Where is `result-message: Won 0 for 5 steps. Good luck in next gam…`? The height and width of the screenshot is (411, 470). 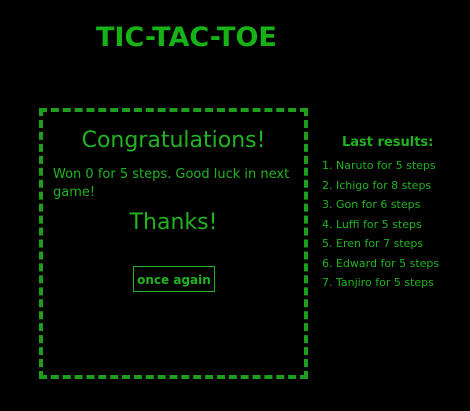
result-message: Won 0 for 5 steps. Good luck in next gam… is located at coordinates (171, 183).